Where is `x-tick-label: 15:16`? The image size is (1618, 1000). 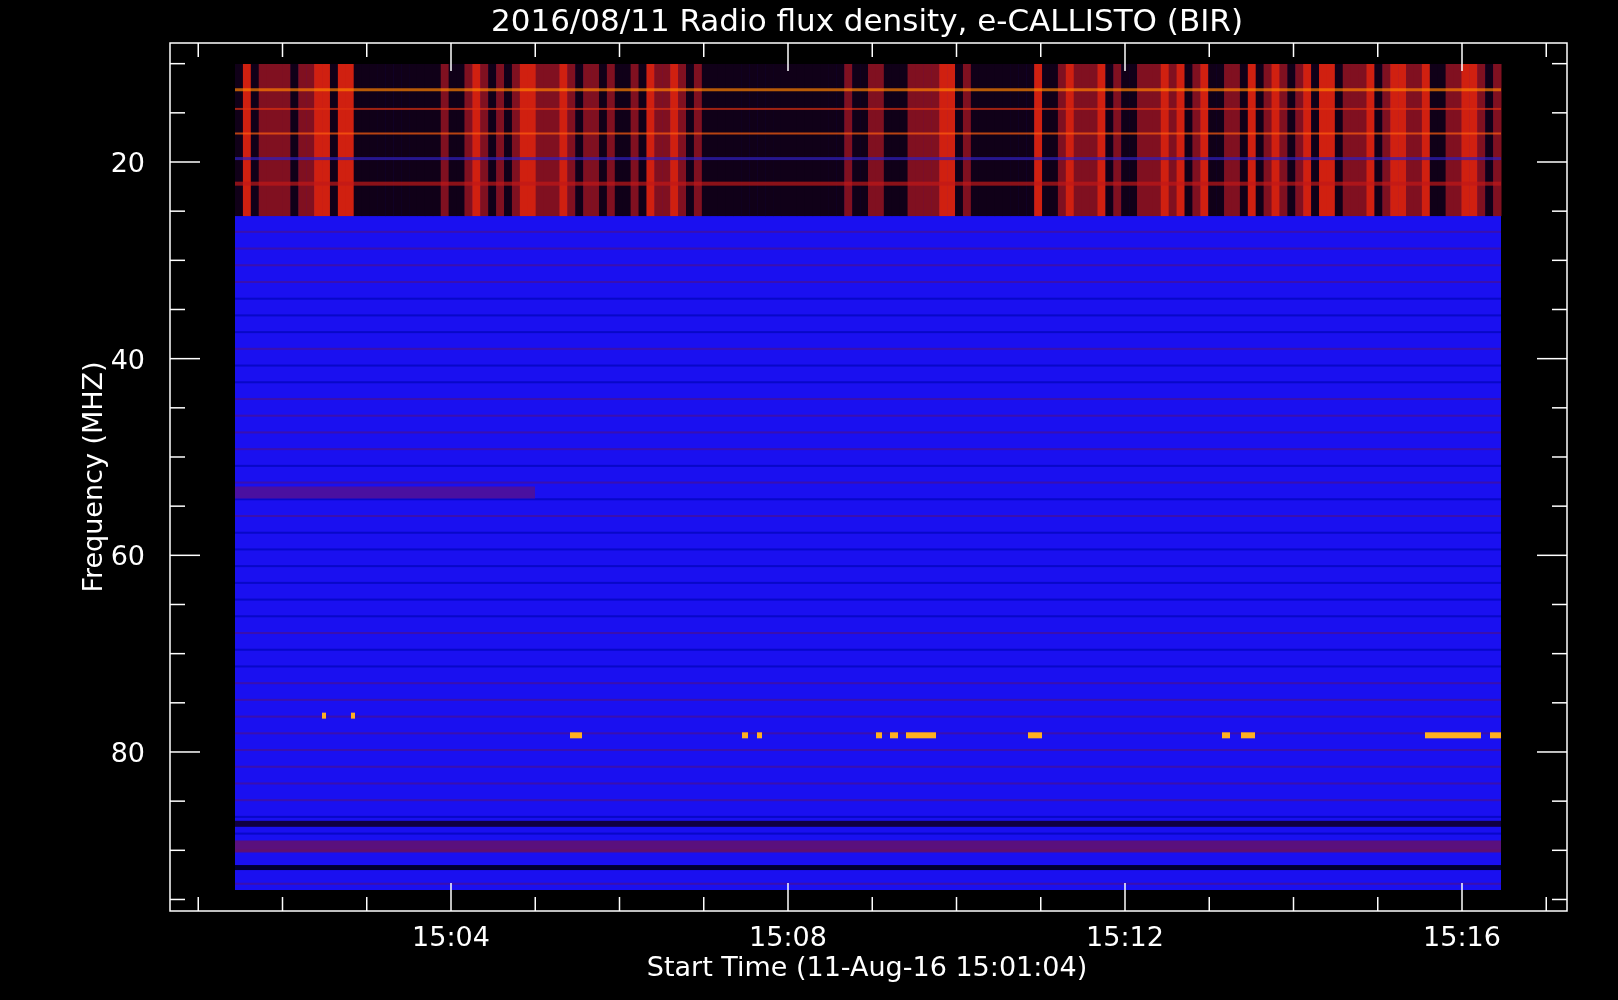 x-tick-label: 15:16 is located at coordinates (1462, 936).